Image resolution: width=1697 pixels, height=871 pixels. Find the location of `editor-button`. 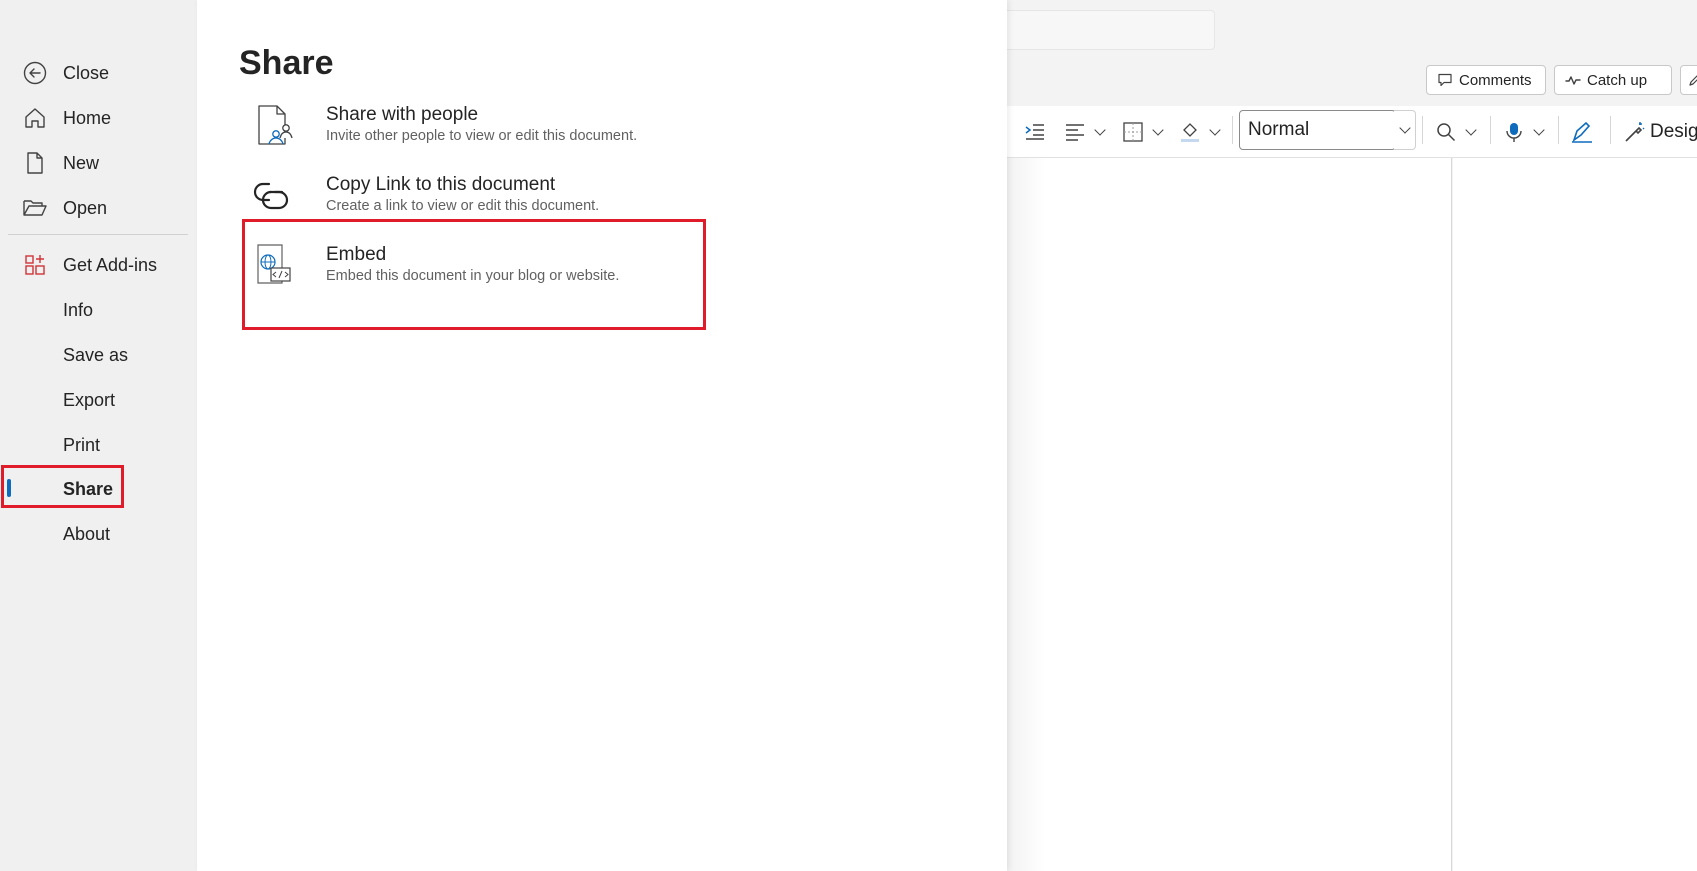

editor-button is located at coordinates (1582, 132).